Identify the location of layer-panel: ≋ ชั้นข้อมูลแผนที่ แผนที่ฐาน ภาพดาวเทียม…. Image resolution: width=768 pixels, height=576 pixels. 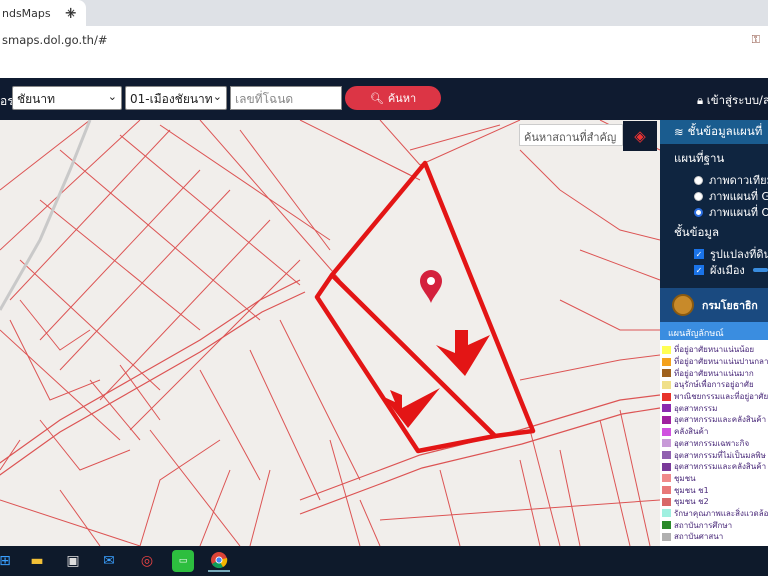
(714, 333).